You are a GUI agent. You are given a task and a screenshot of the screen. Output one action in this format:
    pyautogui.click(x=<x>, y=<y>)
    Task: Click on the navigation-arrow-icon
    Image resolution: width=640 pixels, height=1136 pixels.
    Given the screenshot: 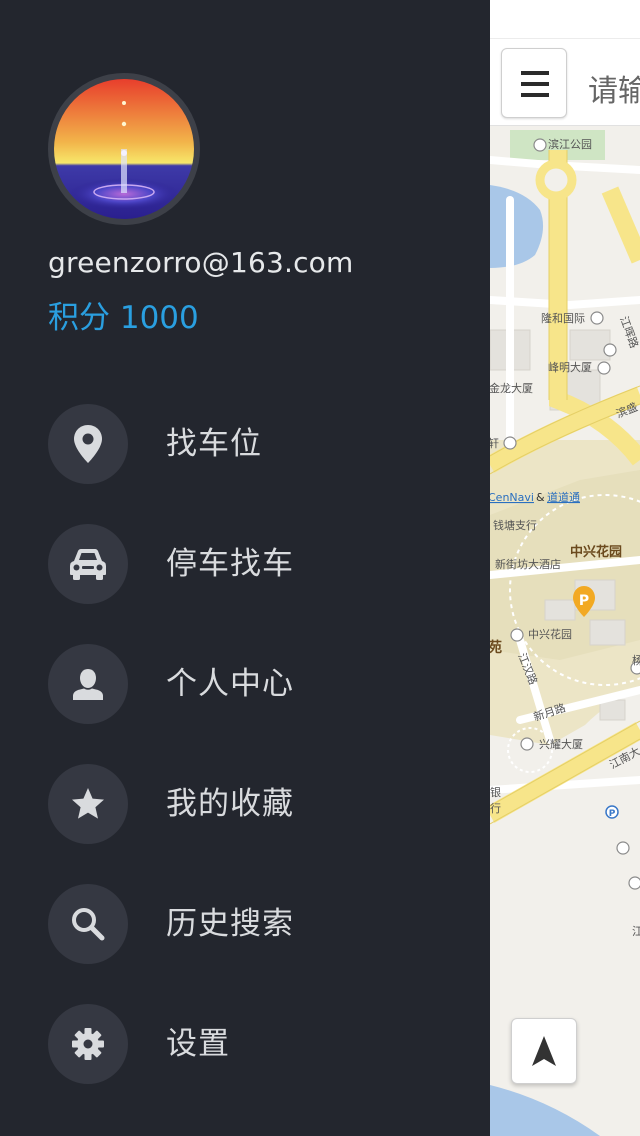 What is the action you would take?
    pyautogui.click(x=544, y=1051)
    